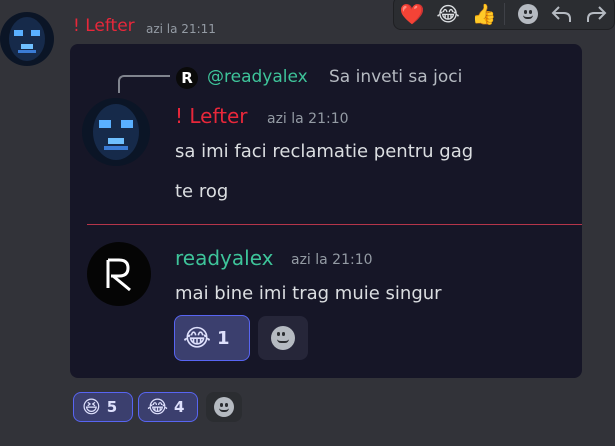 Image resolution: width=615 pixels, height=446 pixels. I want to click on laughing-reaction: 😆 5, so click(103, 407).